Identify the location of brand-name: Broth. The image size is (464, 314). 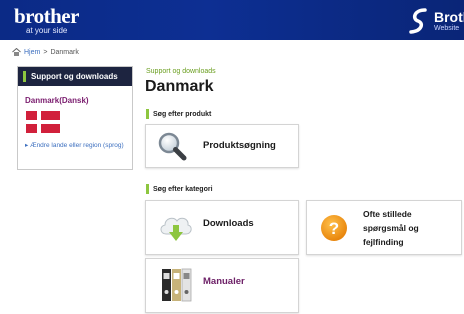
(449, 17).